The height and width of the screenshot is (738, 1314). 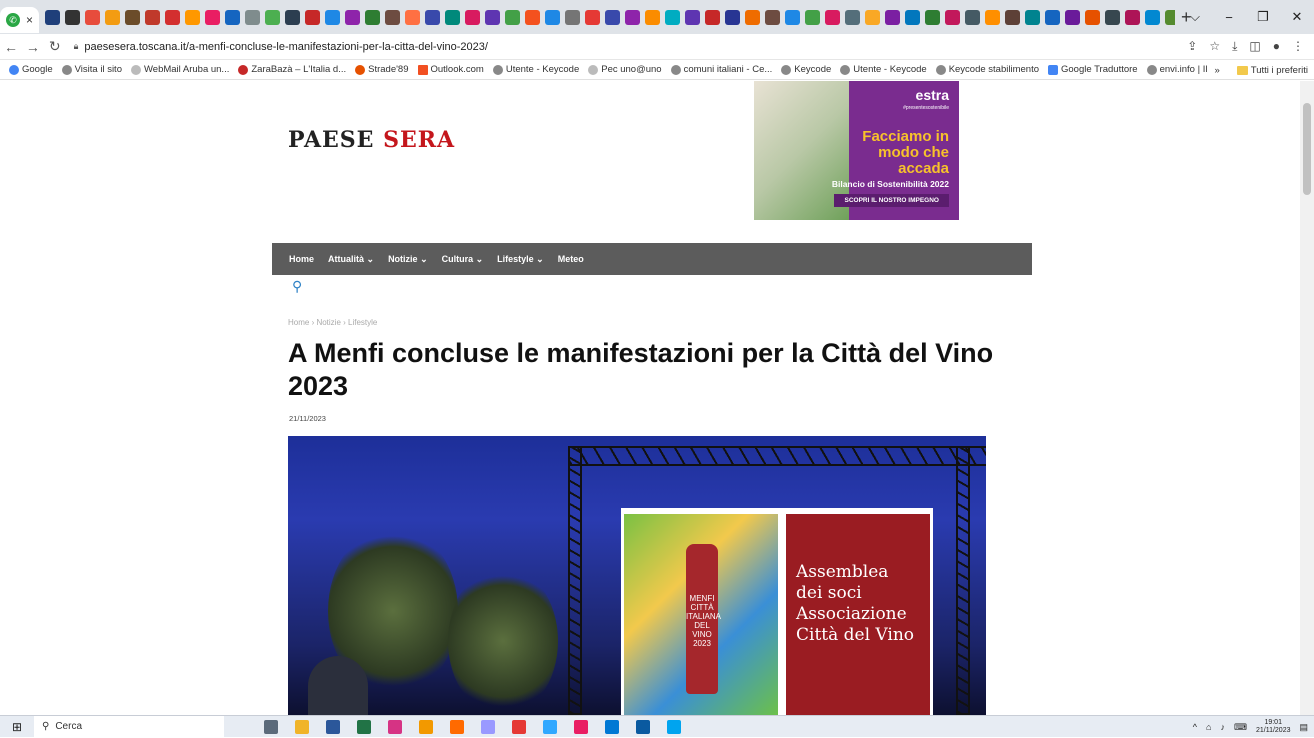 I want to click on breadcrumb: Home › Notizie › Lifestyle, so click(x=332, y=322).